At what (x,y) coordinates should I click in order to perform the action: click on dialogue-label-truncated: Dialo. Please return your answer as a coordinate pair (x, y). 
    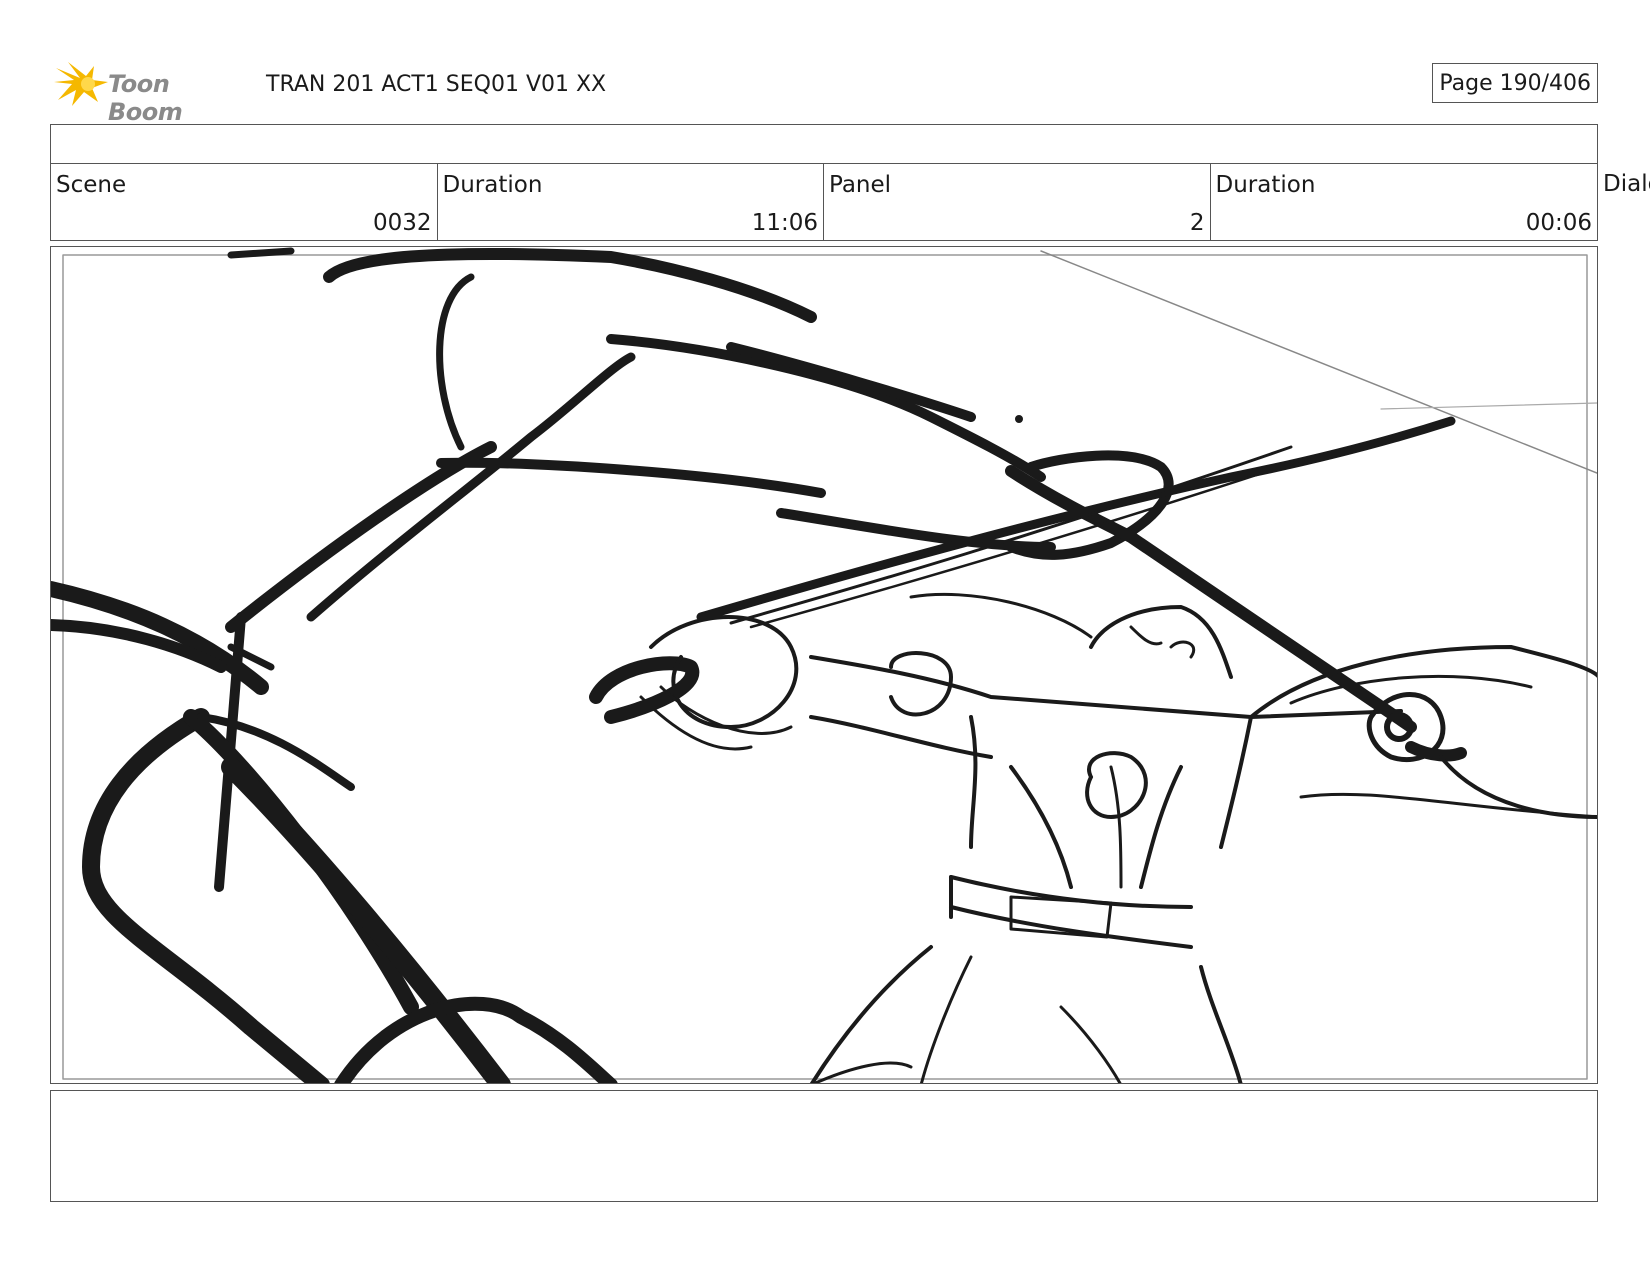
    Looking at the image, I should click on (1626, 184).